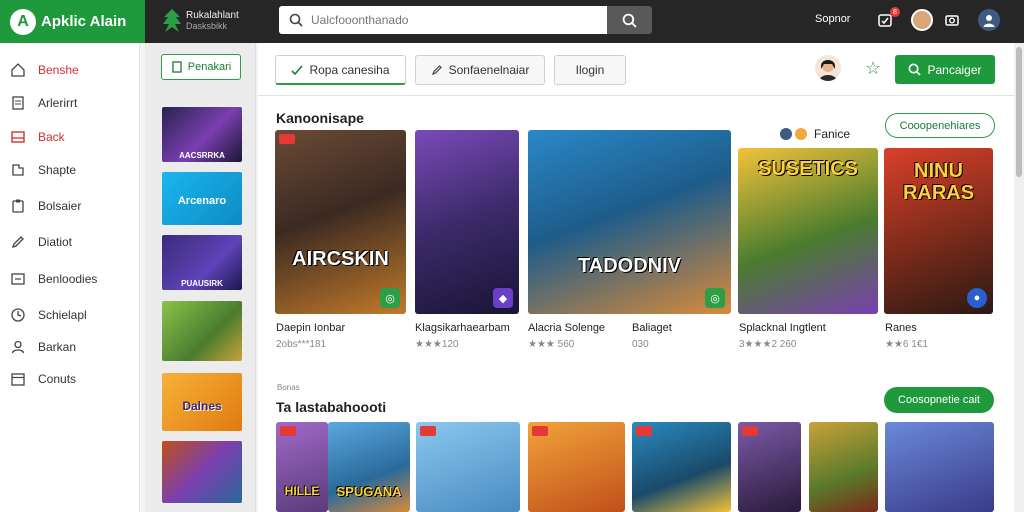 The height and width of the screenshot is (512, 1024). I want to click on user-icon, so click(18, 347).